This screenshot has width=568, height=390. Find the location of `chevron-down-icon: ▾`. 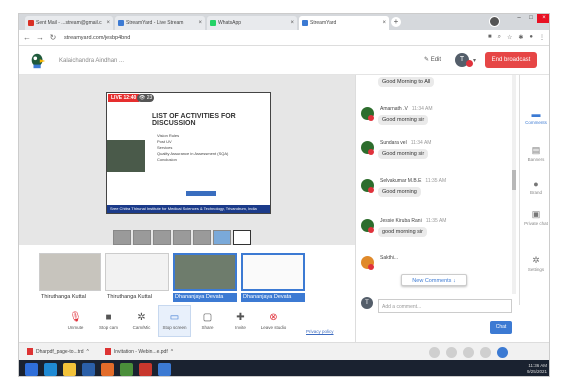

chevron-down-icon: ▾ is located at coordinates (474, 60).